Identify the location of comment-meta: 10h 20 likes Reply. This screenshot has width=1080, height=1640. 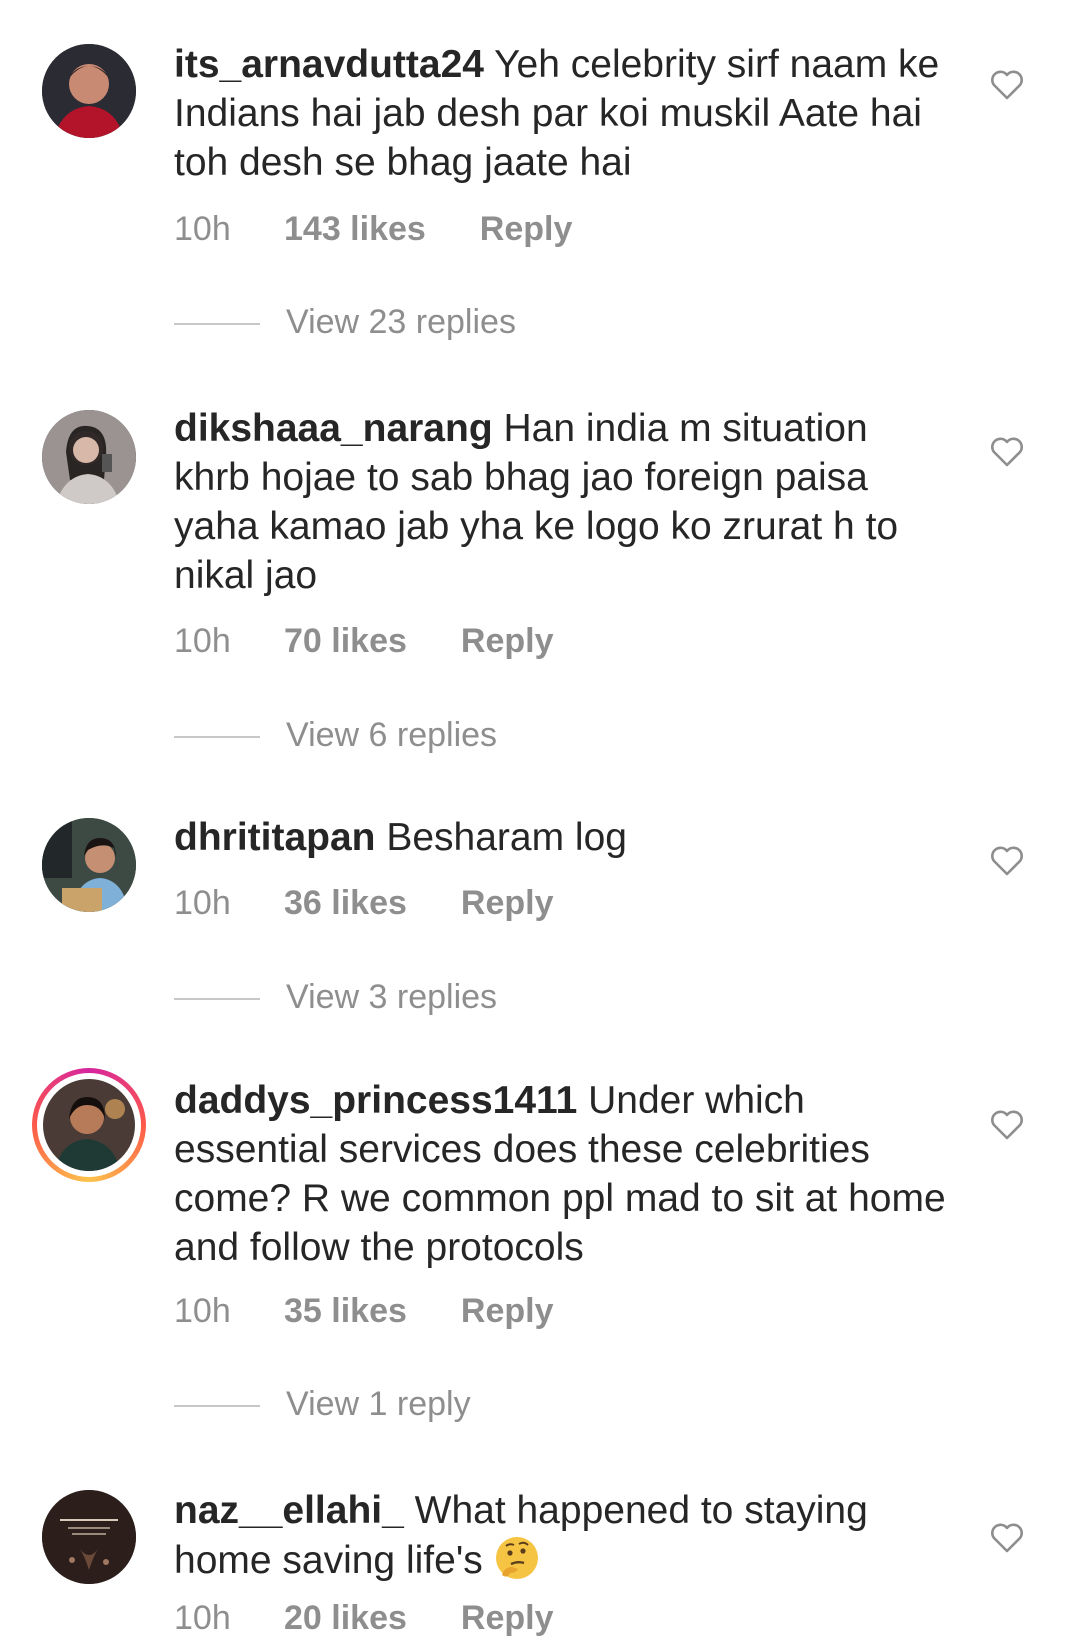
(363, 1618).